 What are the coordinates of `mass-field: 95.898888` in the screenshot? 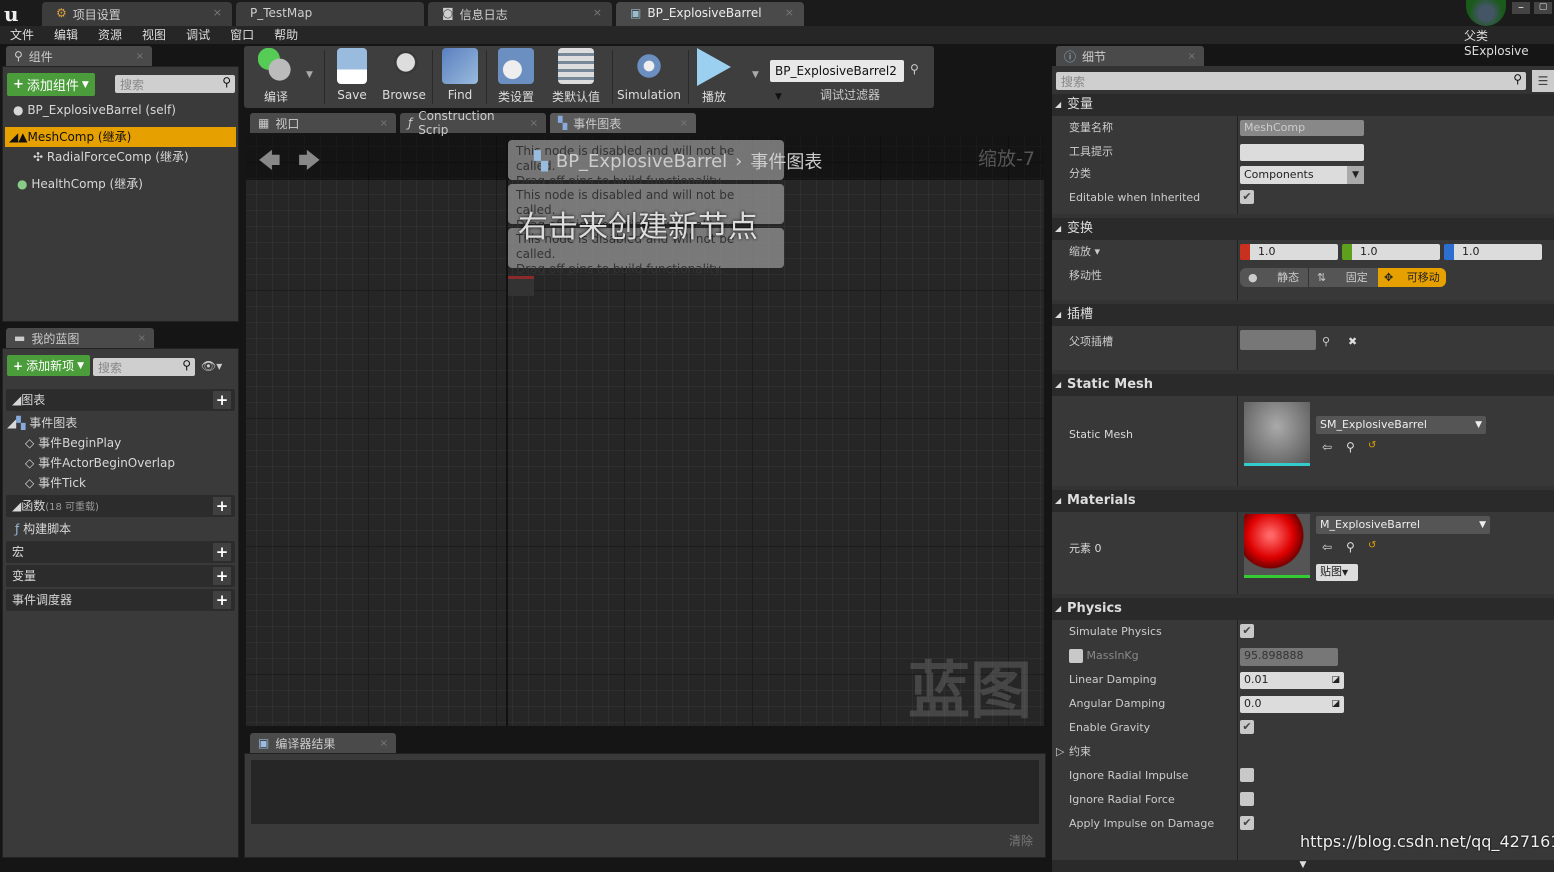 It's located at (1289, 657).